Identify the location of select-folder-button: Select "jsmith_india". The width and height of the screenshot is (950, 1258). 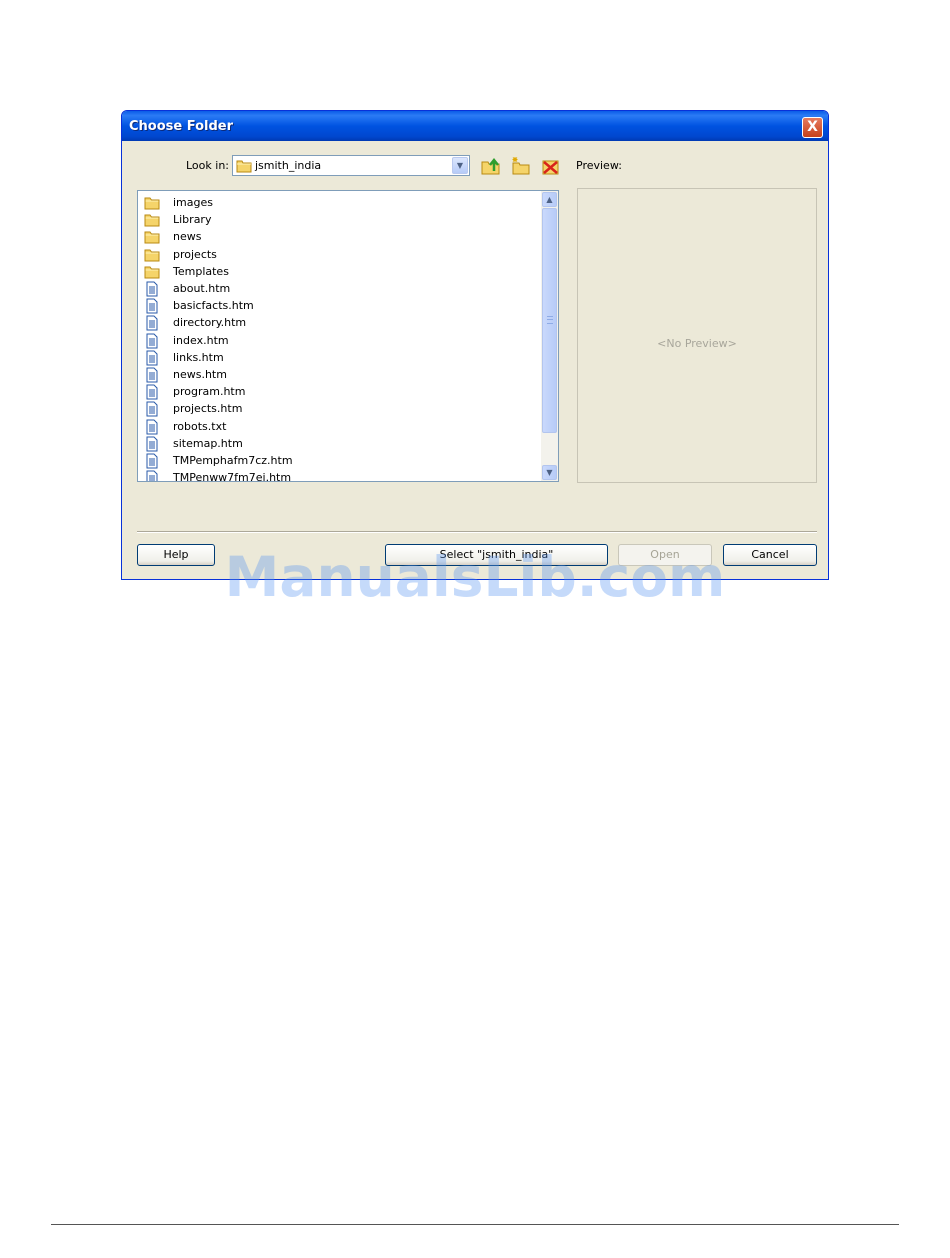
(496, 555).